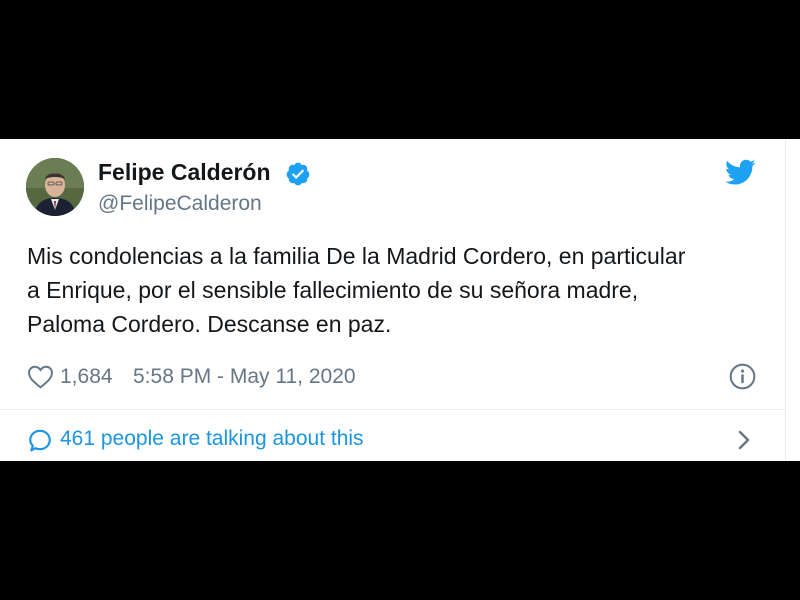  I want to click on user-handle: @FelipeCalderon, so click(180, 204).